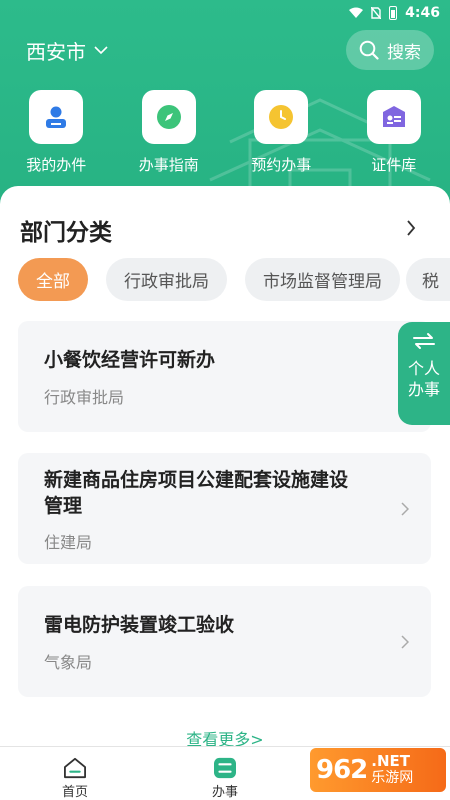  What do you see at coordinates (68, 662) in the screenshot?
I see `card-department: 气象局` at bounding box center [68, 662].